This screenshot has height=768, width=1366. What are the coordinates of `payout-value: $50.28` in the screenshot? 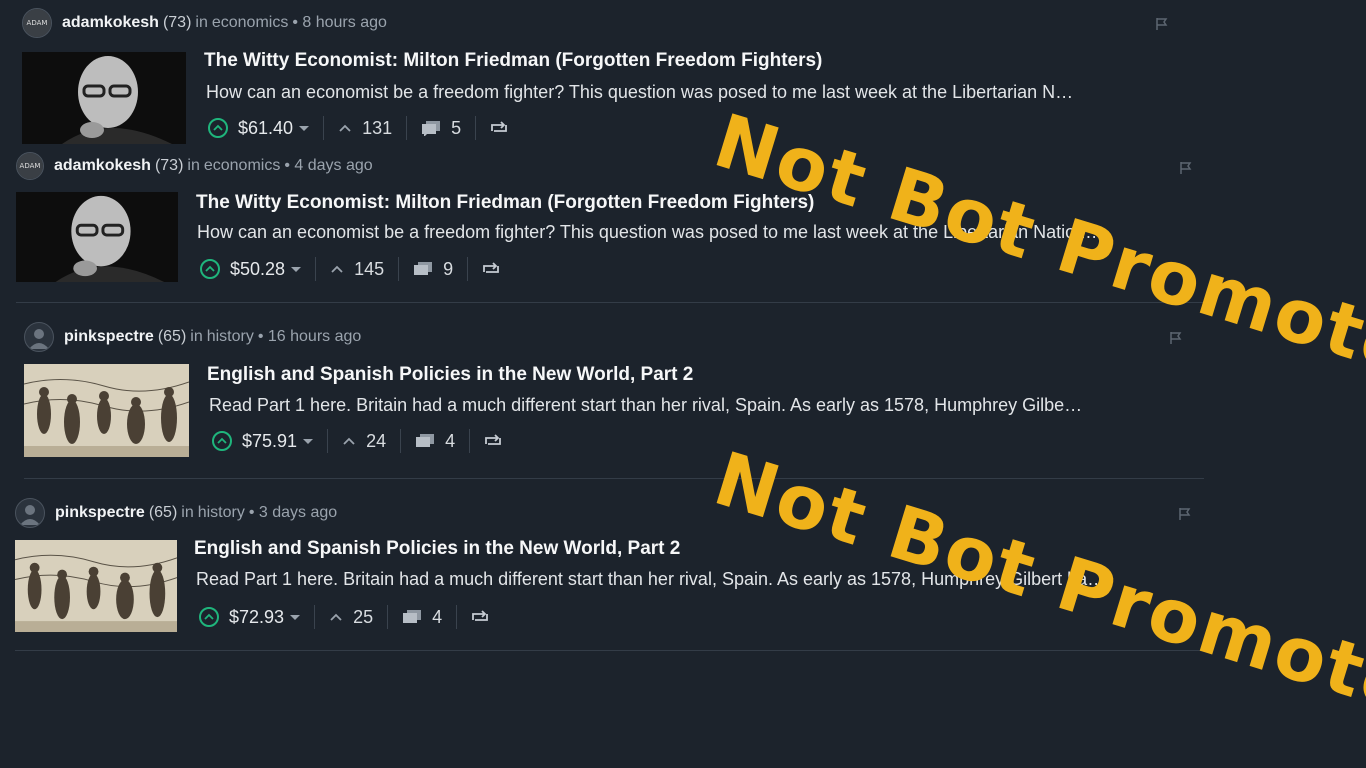 It's located at (257, 269).